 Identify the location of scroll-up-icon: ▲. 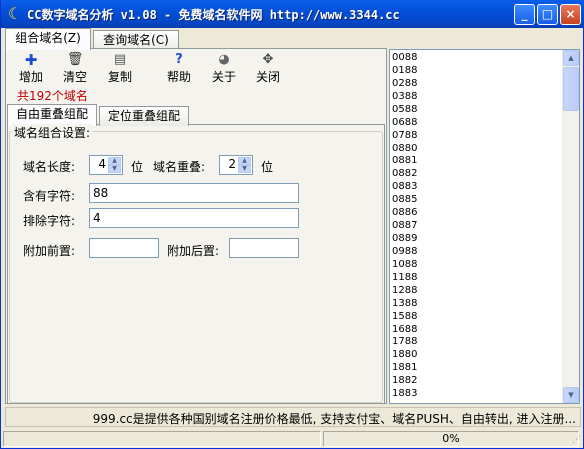
(571, 58).